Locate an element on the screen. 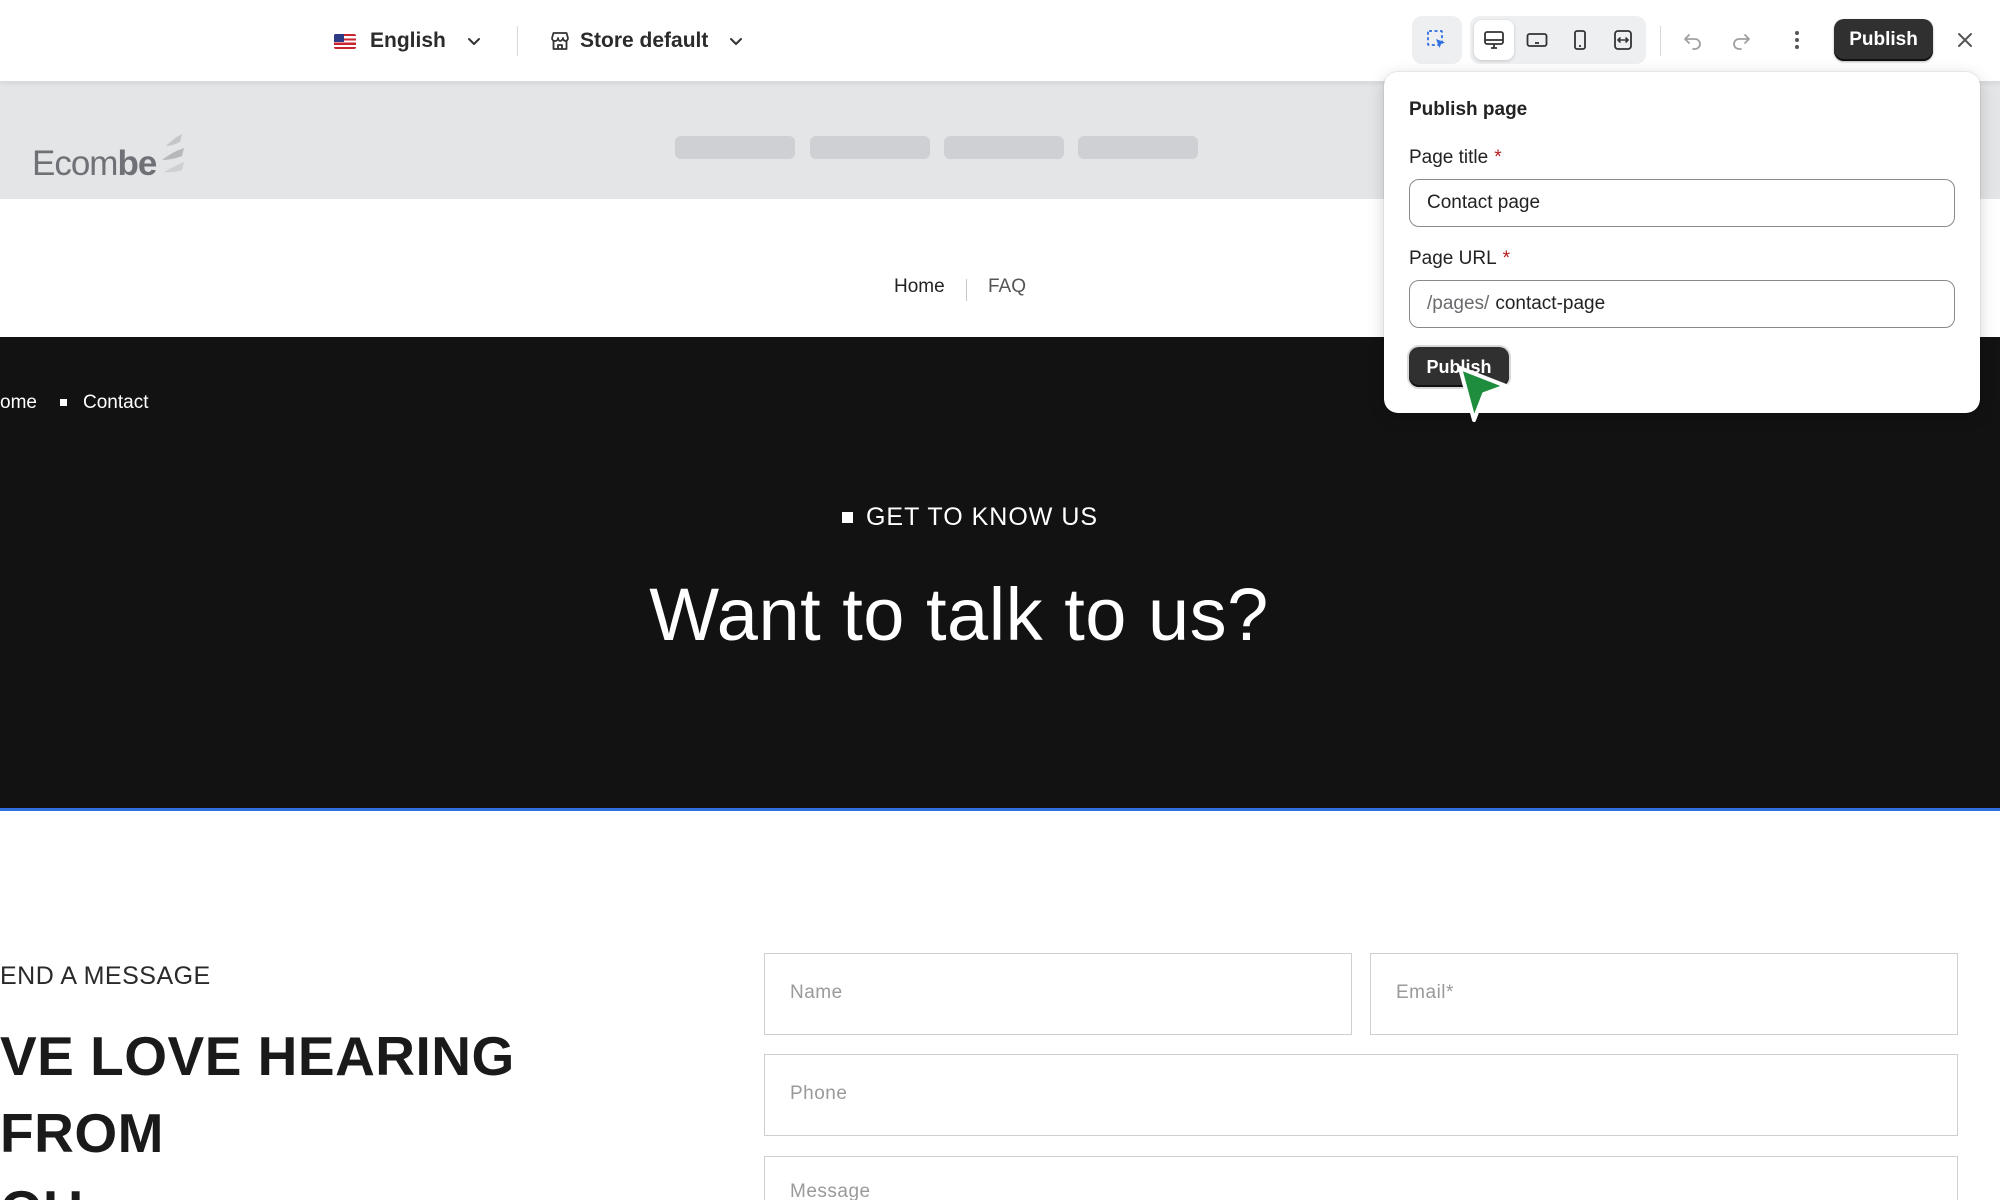  store-selector: Store default is located at coordinates (647, 41).